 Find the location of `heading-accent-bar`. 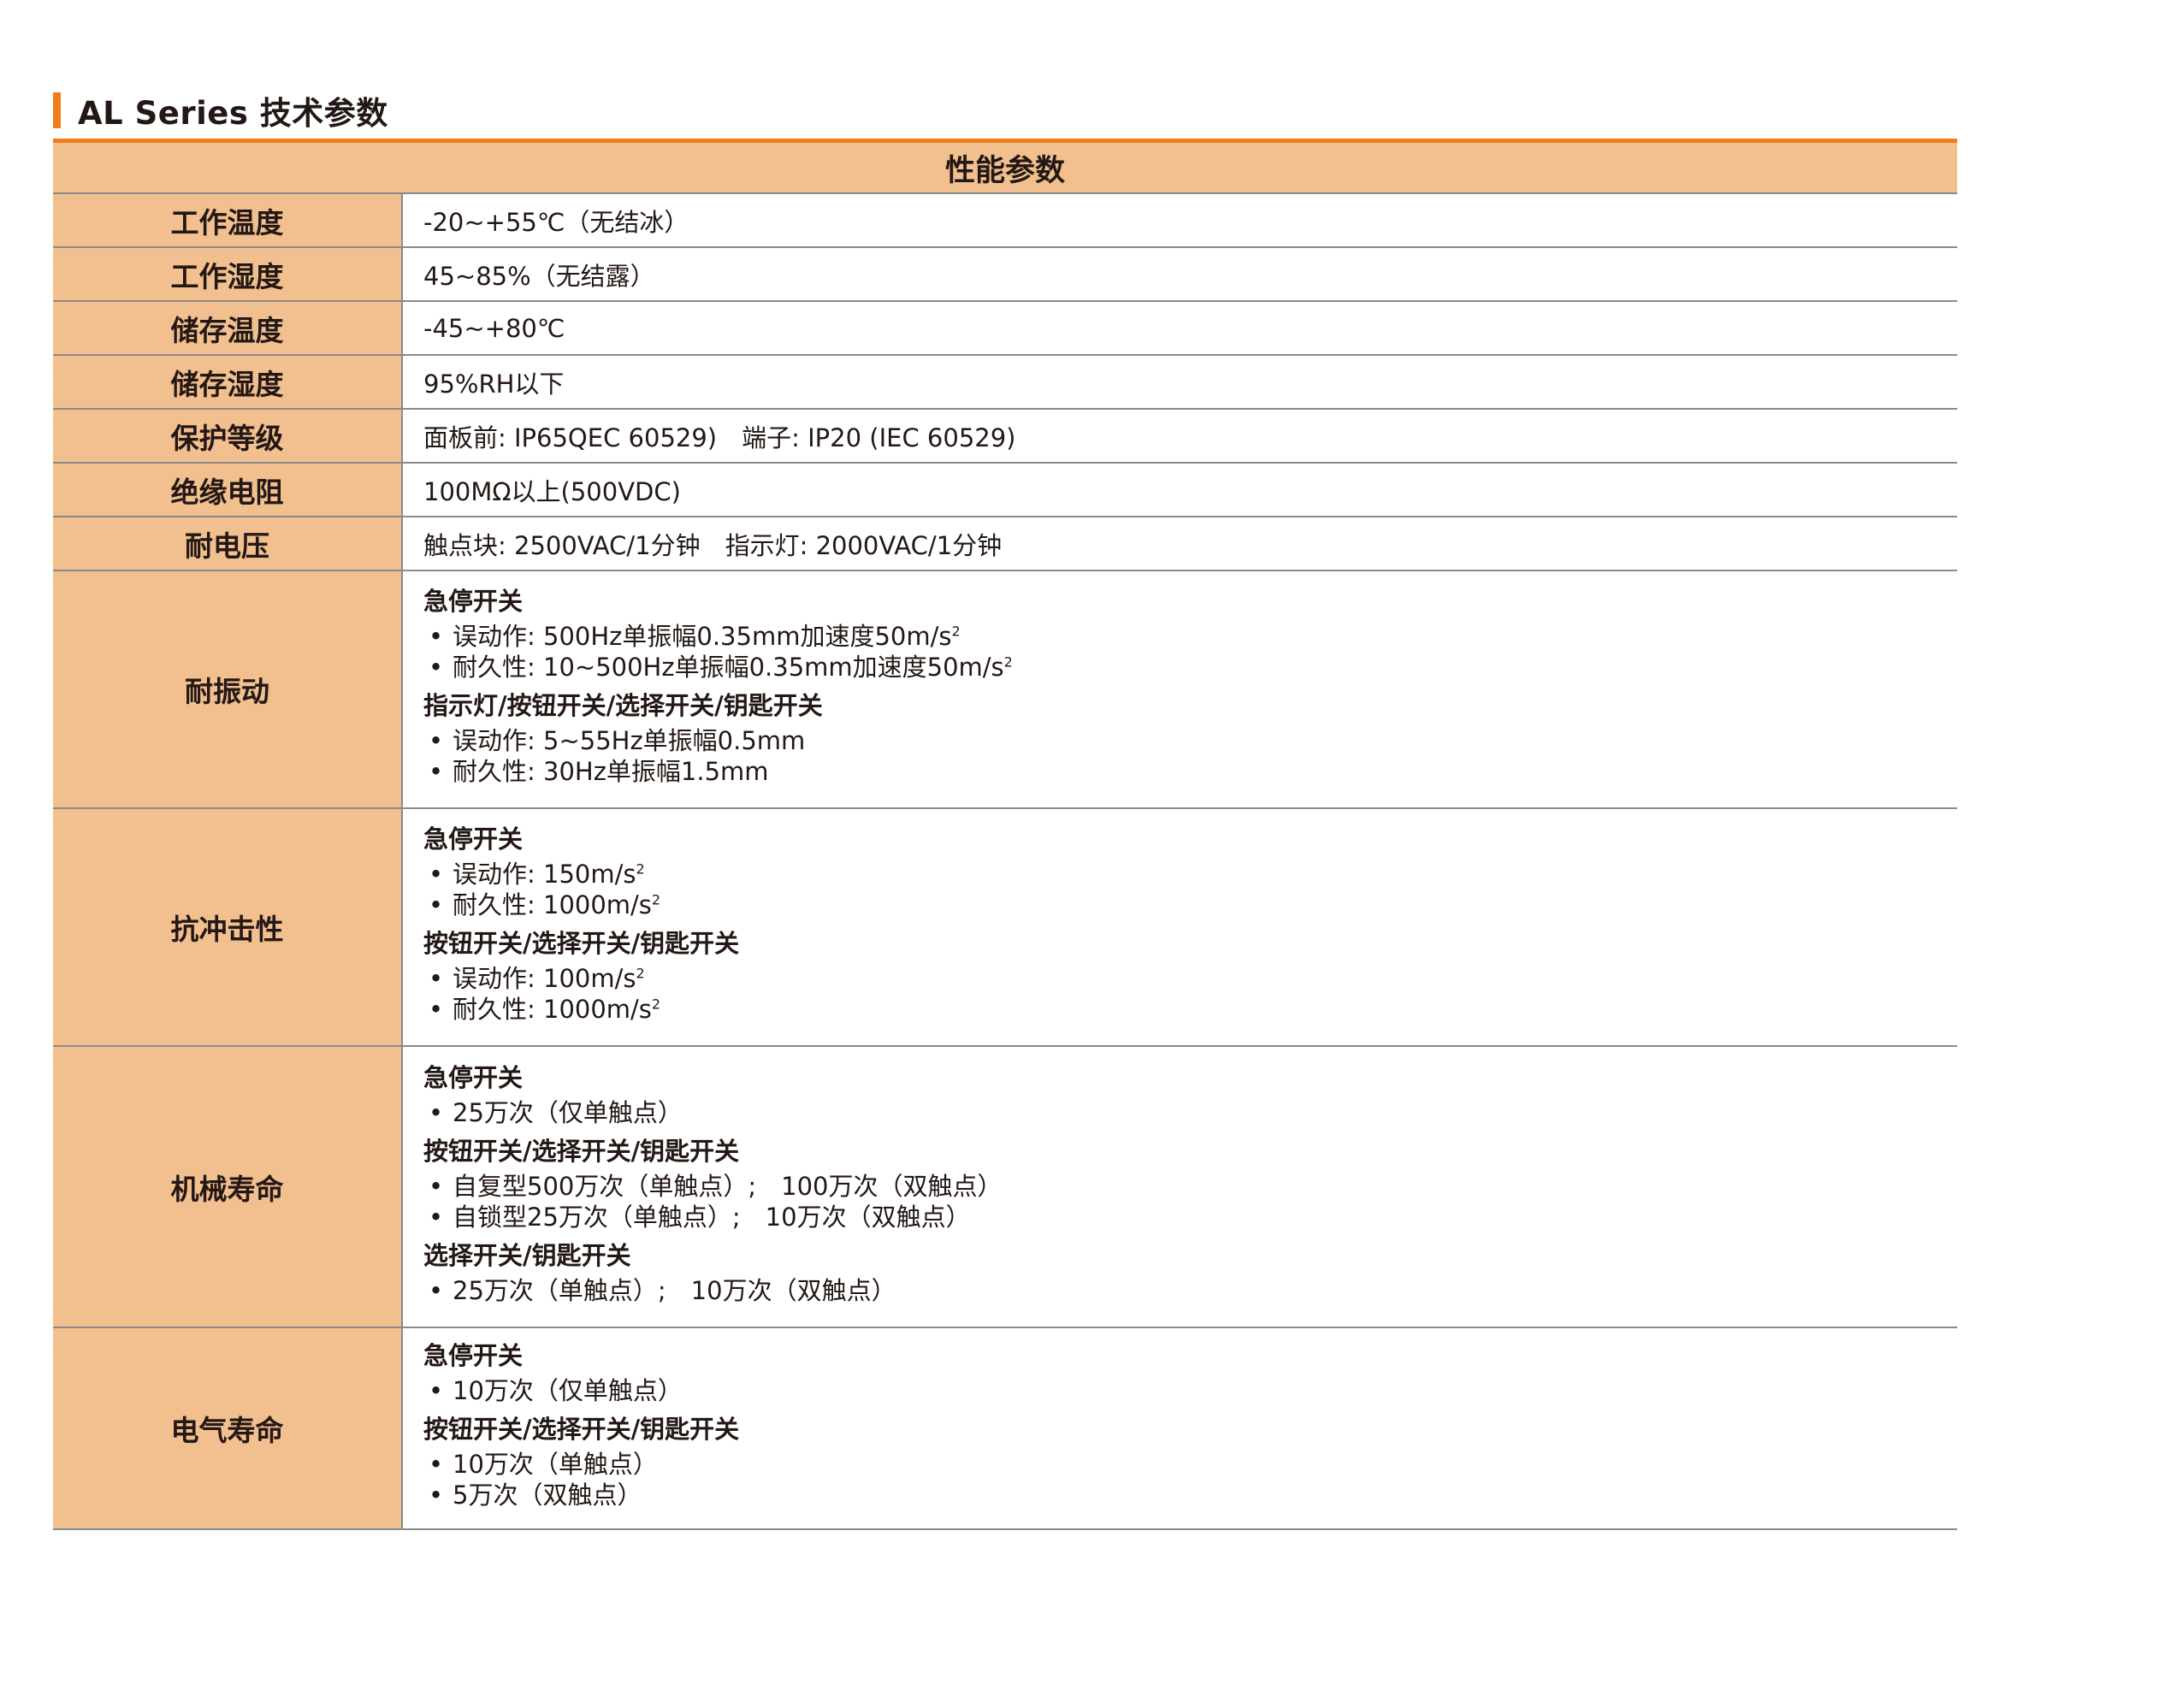

heading-accent-bar is located at coordinates (57, 110).